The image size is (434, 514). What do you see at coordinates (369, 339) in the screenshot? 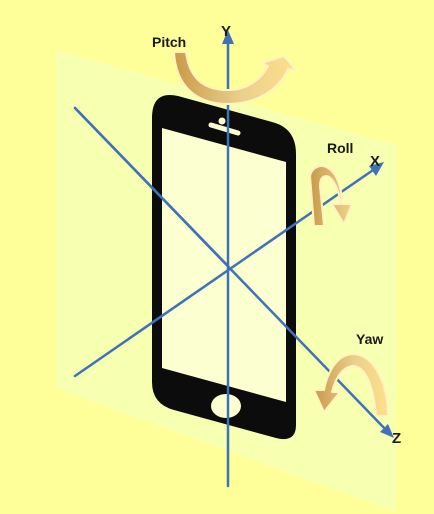
I see `yaw-label: Yaw` at bounding box center [369, 339].